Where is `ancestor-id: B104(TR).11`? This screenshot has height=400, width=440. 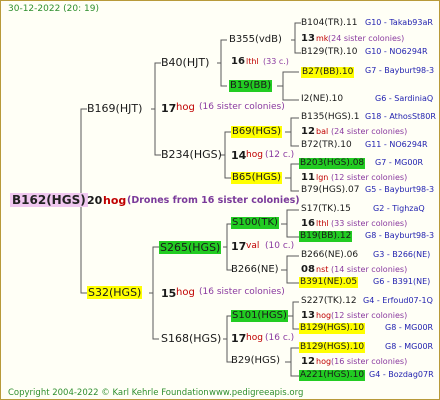 ancestor-id: B104(TR).11 is located at coordinates (329, 23).